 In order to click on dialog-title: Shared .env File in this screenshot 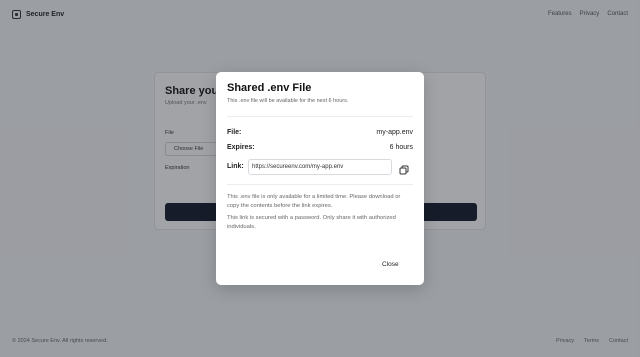, I will do `click(269, 88)`.